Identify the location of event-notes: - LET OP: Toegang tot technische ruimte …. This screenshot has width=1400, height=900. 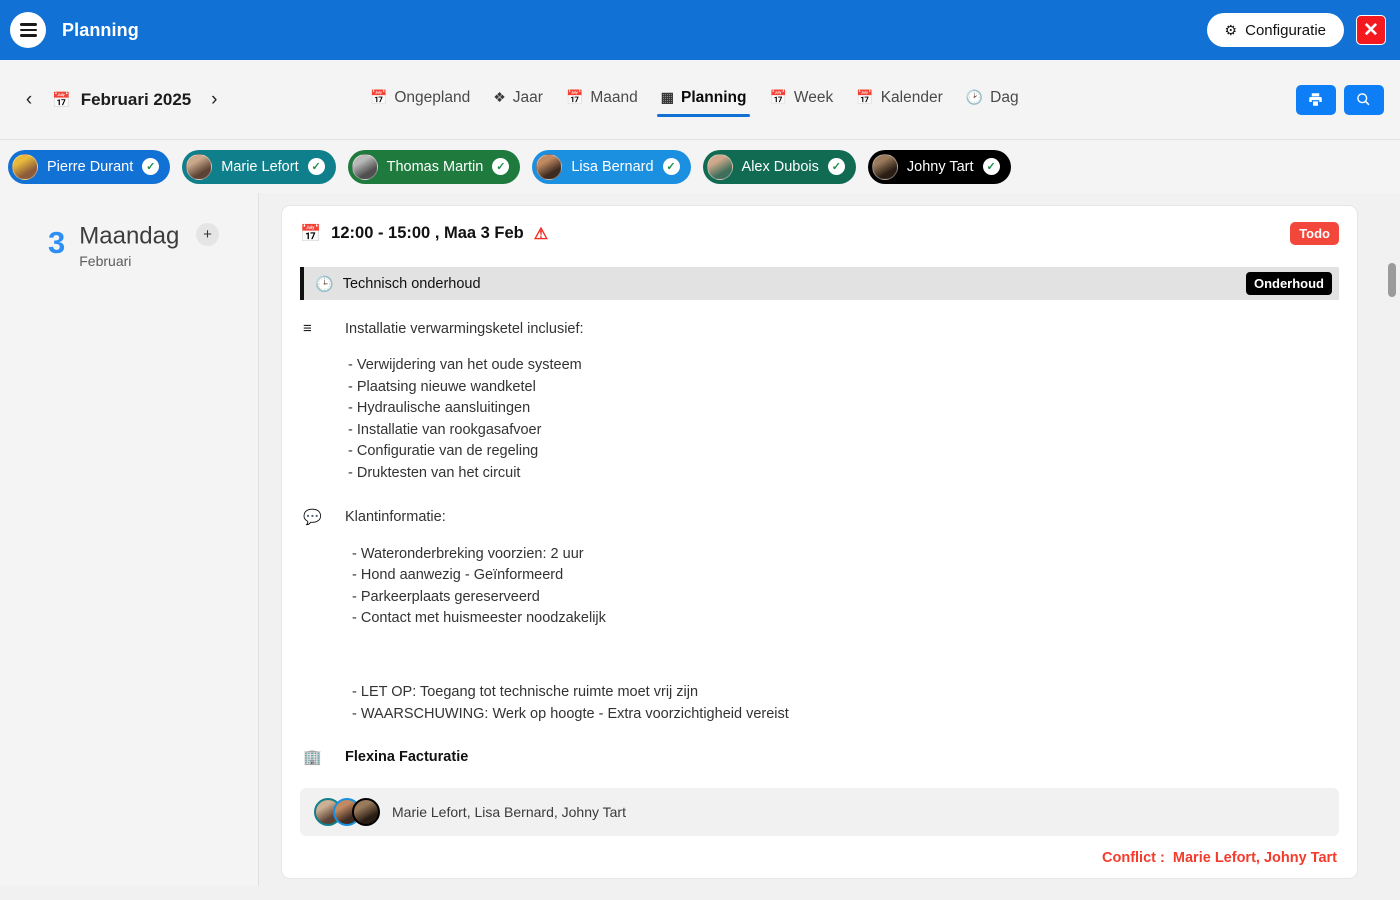
(570, 703).